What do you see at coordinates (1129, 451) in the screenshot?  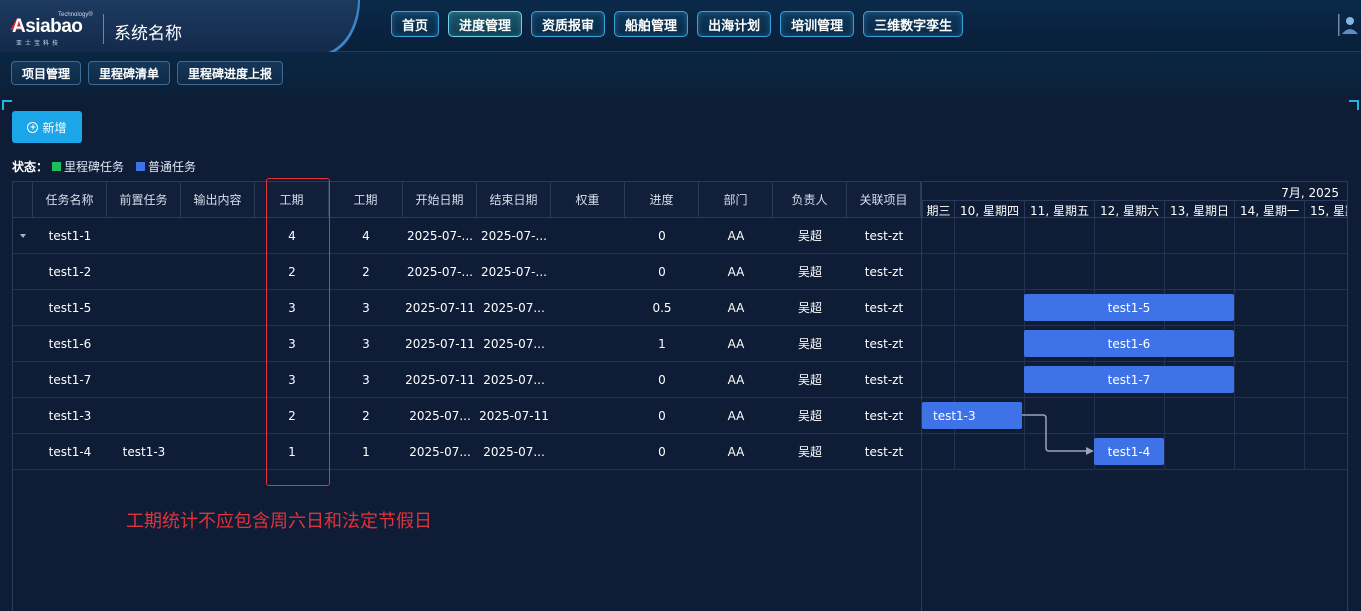 I see `gantt-bar-test1-4: test1-4` at bounding box center [1129, 451].